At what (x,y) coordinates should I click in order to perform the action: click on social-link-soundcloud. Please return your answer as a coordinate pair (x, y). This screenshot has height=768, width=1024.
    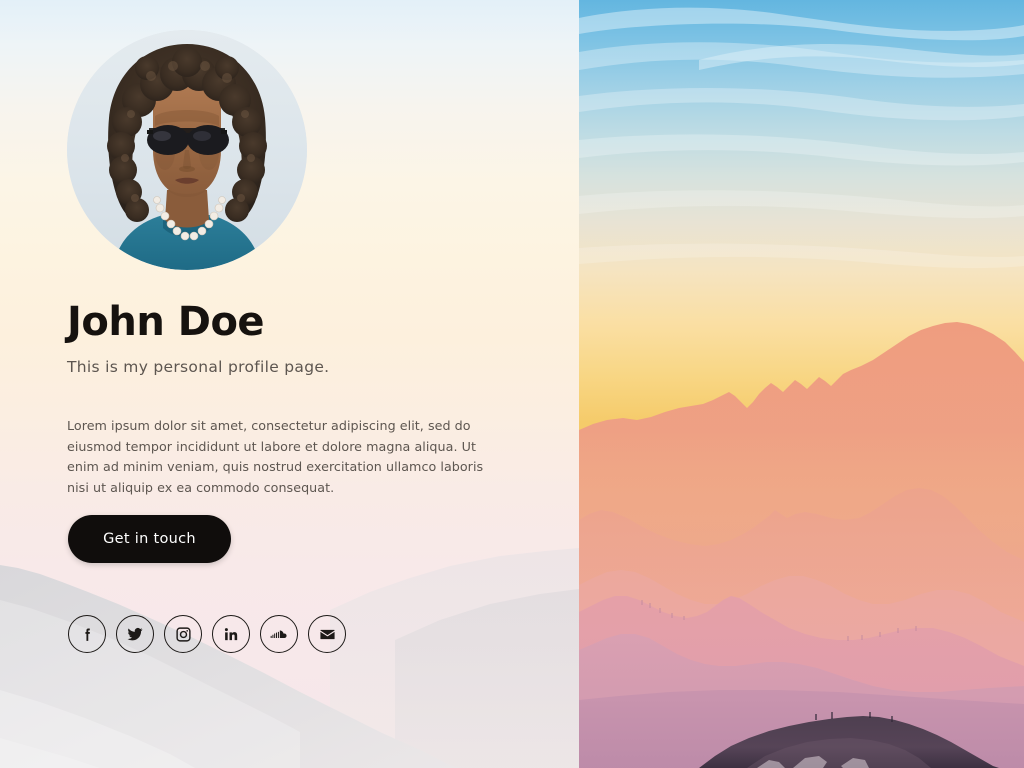
    Looking at the image, I should click on (279, 634).